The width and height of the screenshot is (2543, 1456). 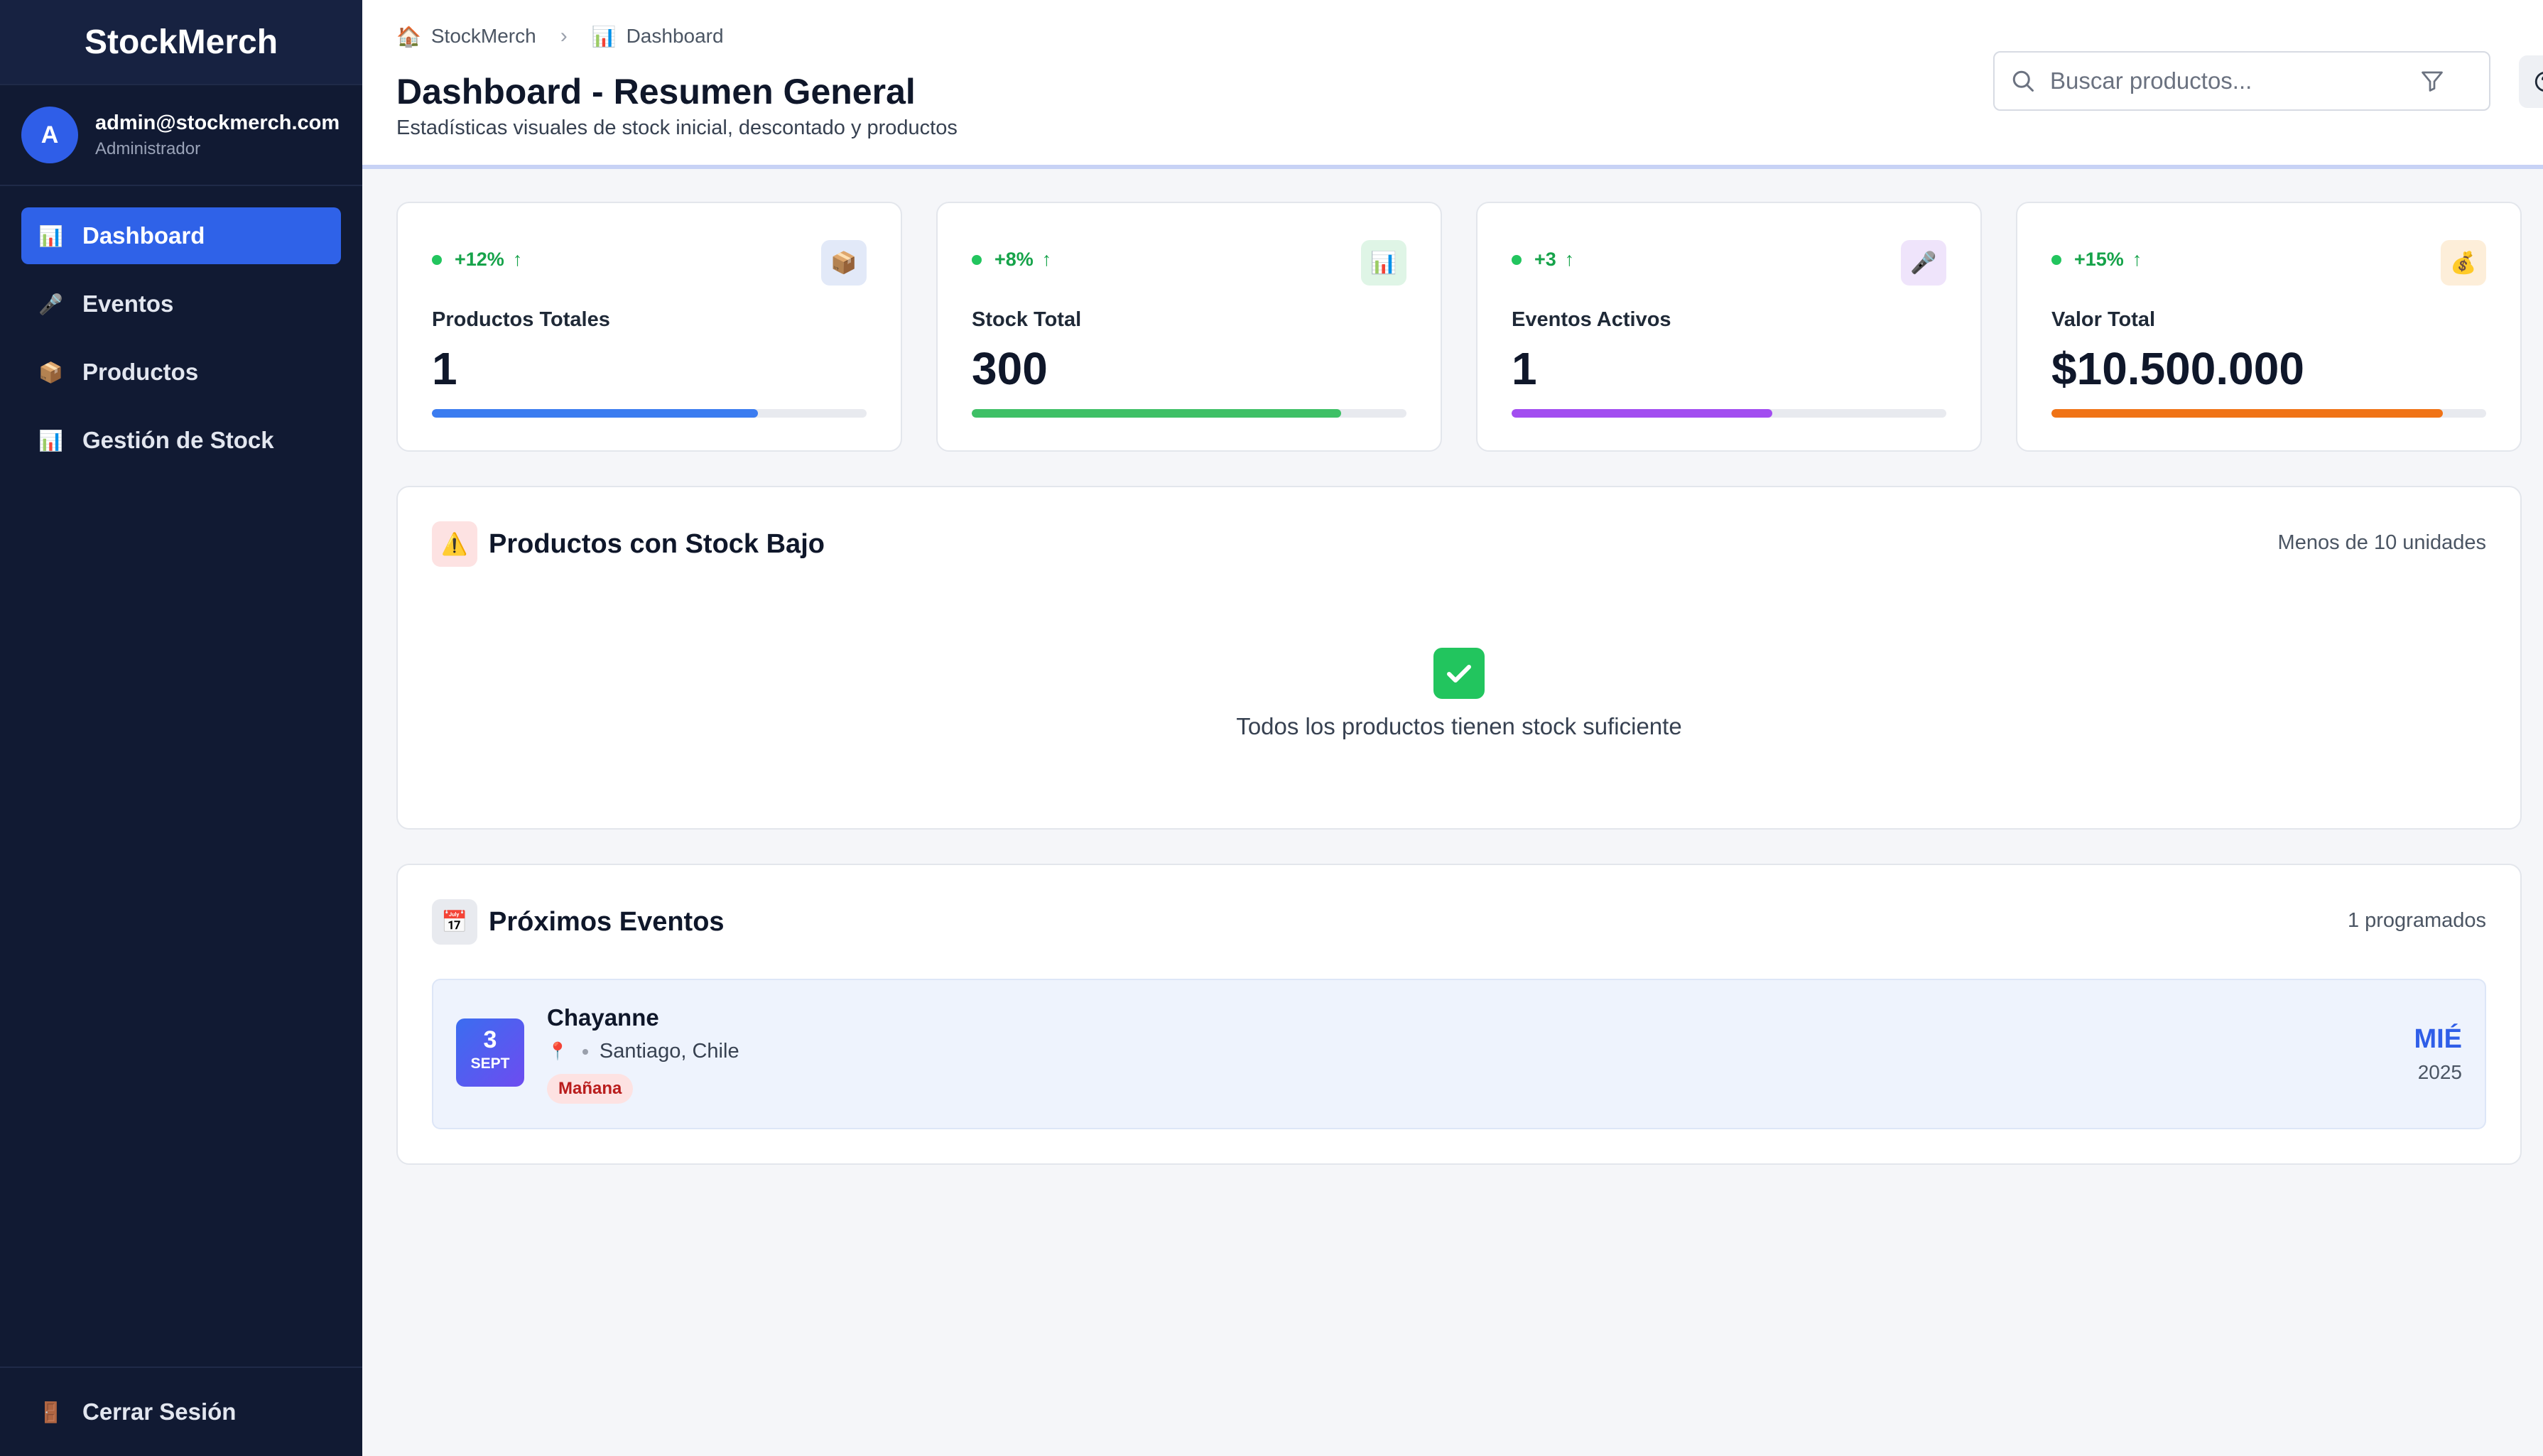 I want to click on page-title: Dashboard - Resumen General, so click(x=656, y=92).